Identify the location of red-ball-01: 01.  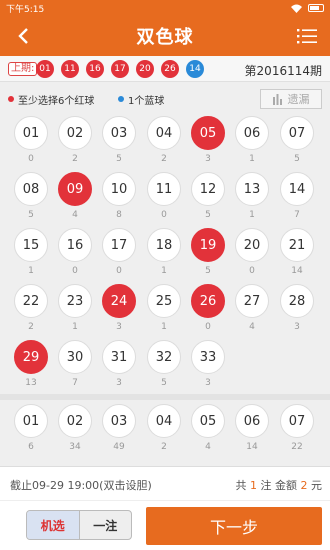
(31, 133).